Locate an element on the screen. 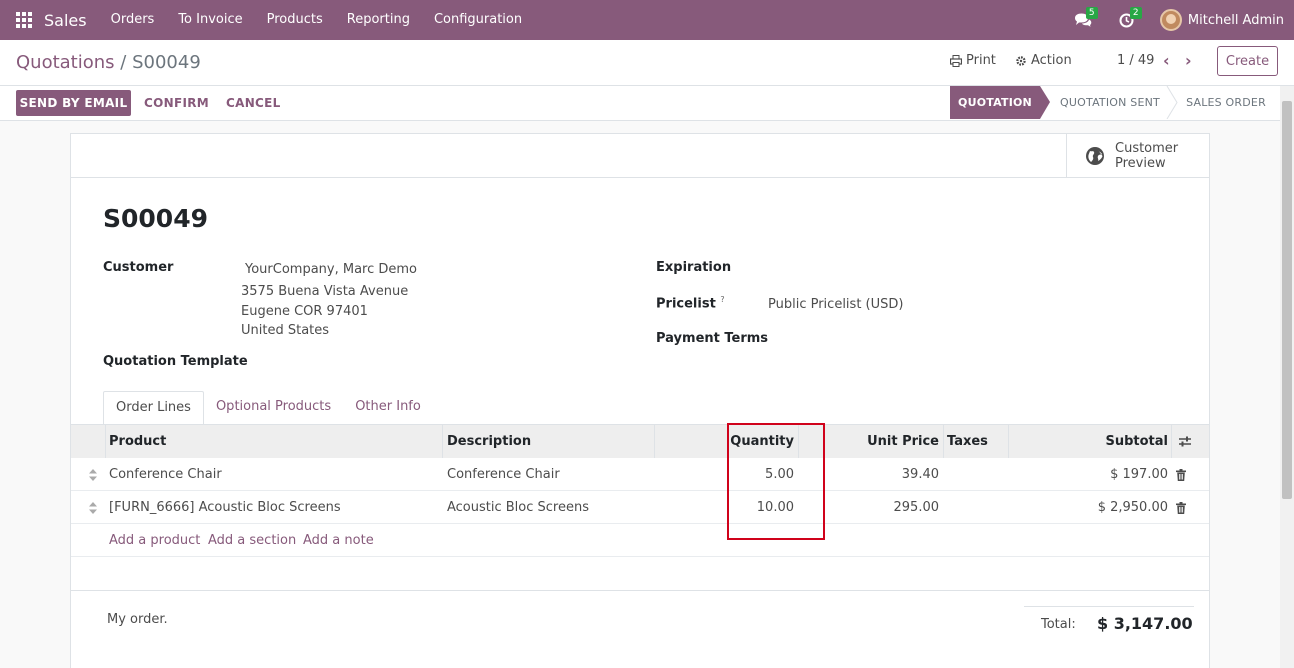 The height and width of the screenshot is (668, 1294). line-unit-price: 39.40 is located at coordinates (869, 474).